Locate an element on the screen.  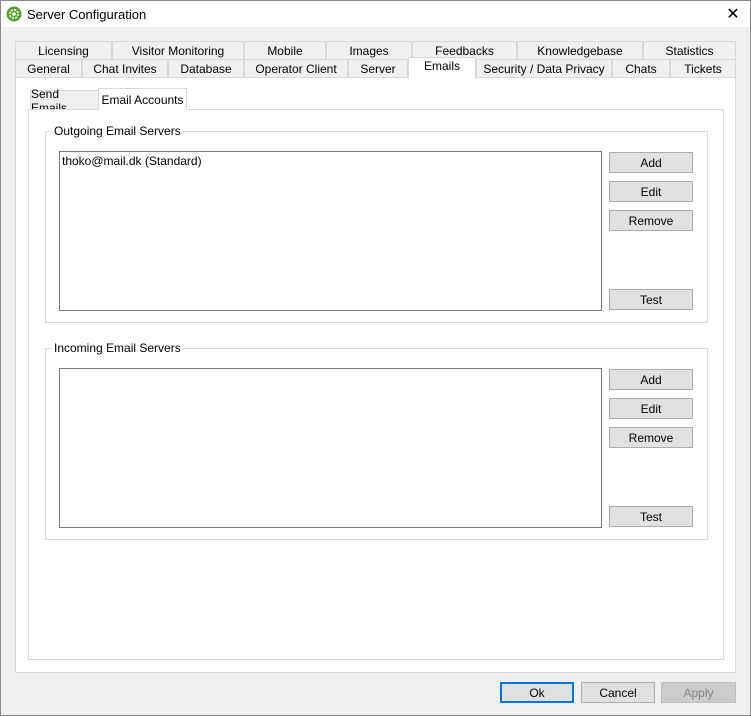
tab-operator-client: Operator Client is located at coordinates (296, 68).